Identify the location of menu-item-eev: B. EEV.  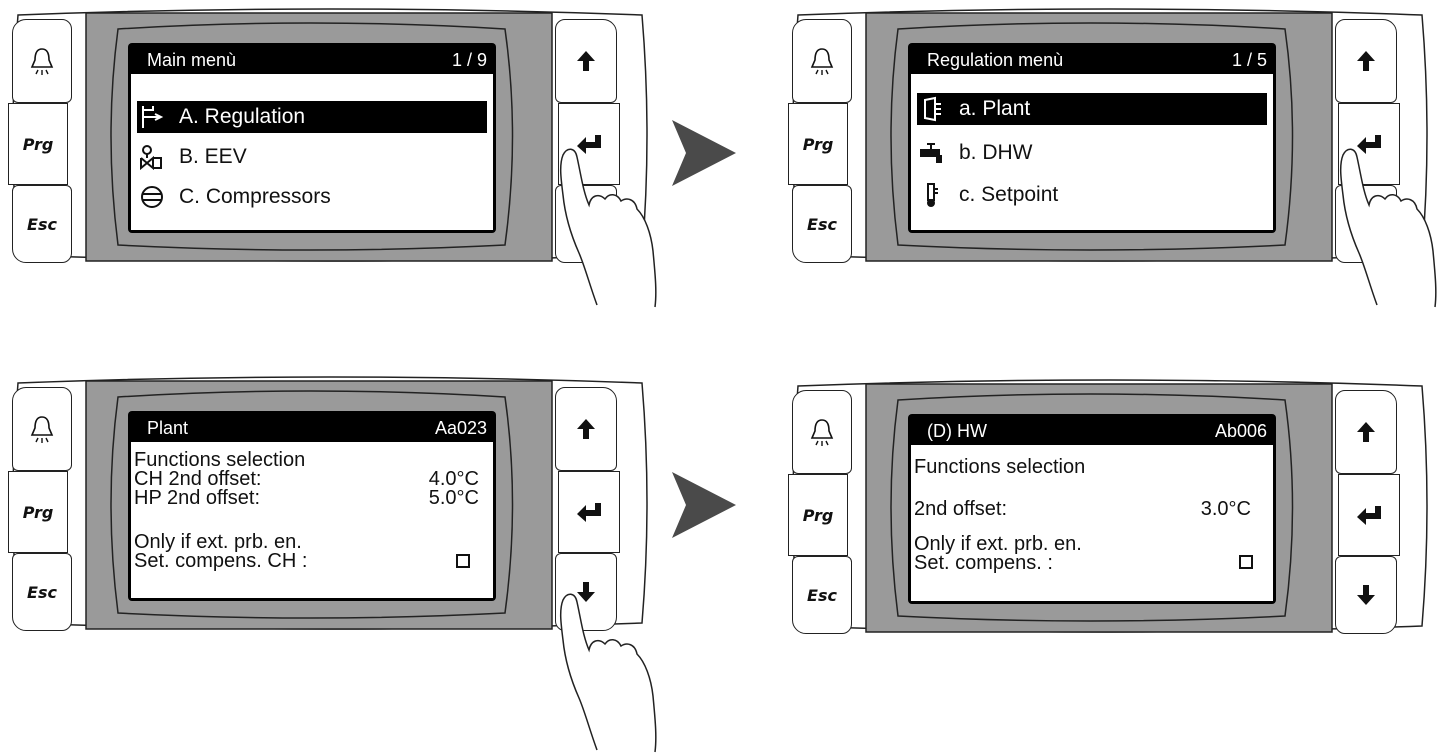
(312, 157).